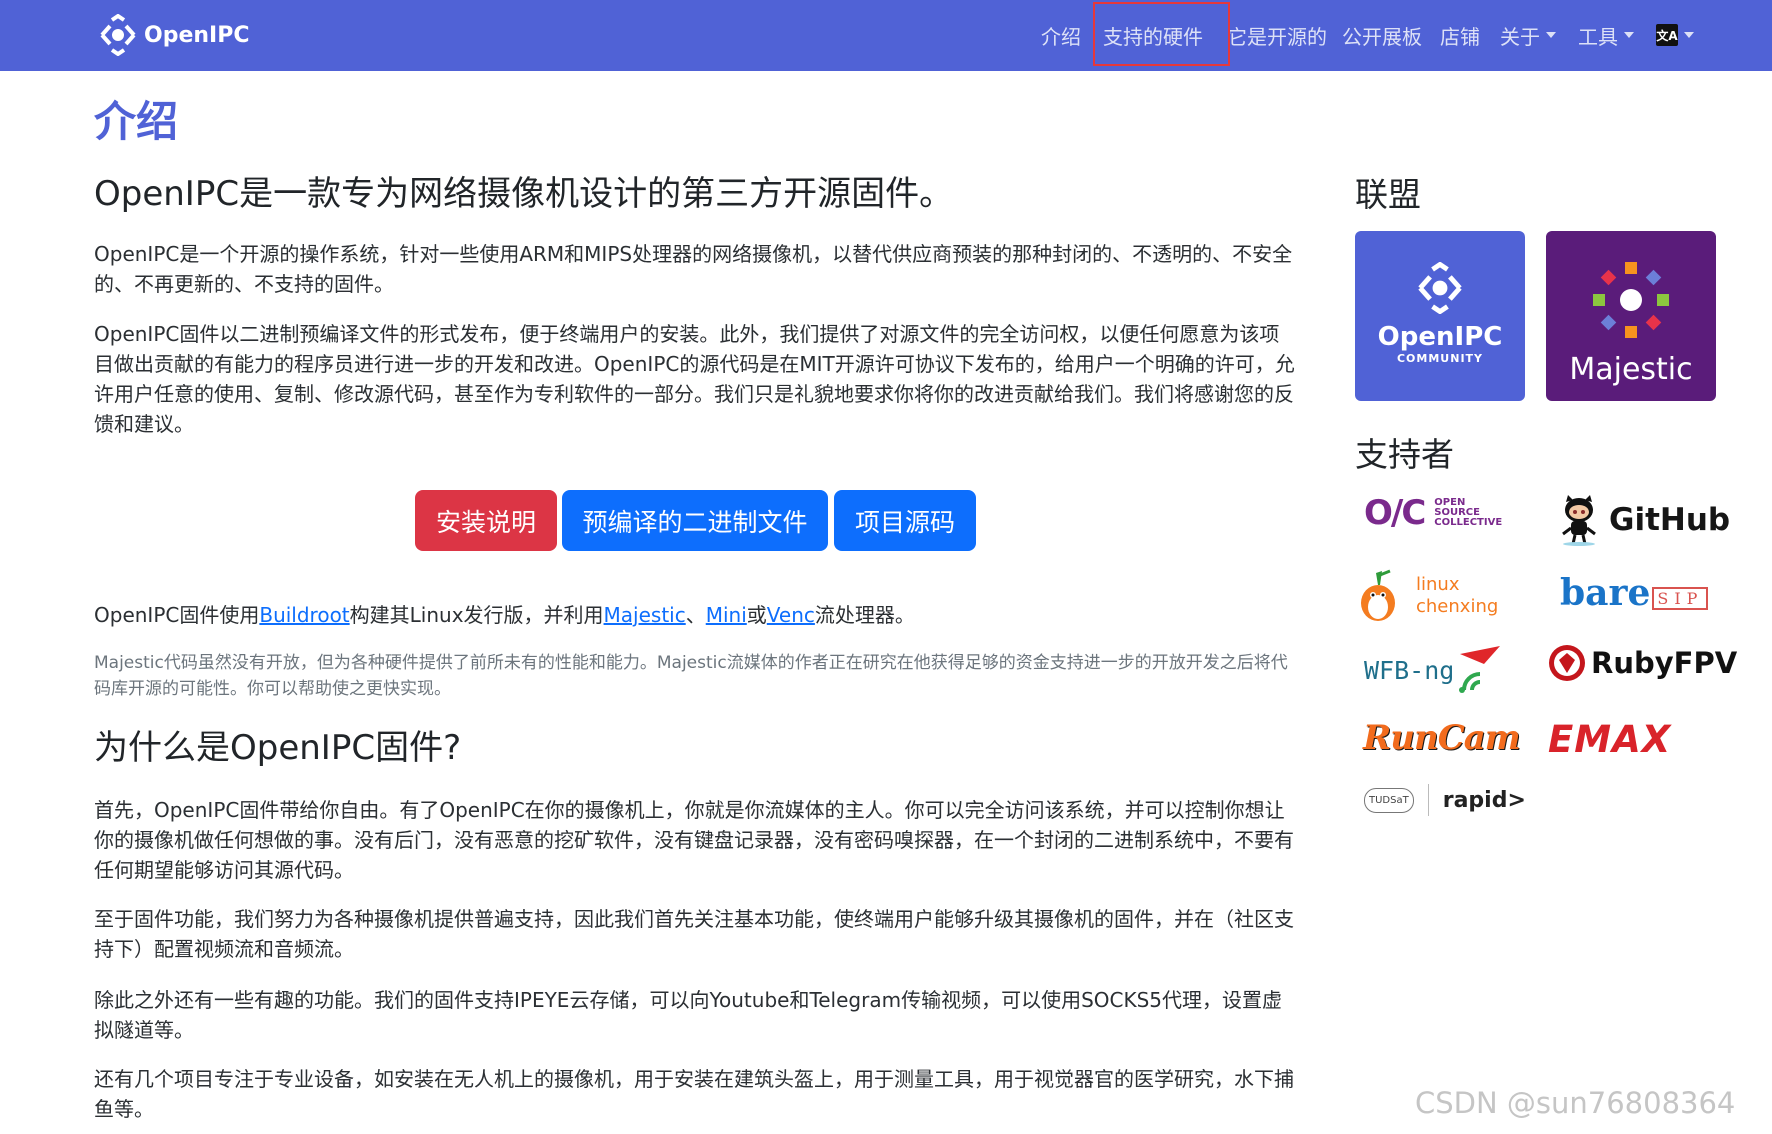 This screenshot has height=1134, width=1772. What do you see at coordinates (1631, 300) in the screenshot?
I see `majestic-logo-icon` at bounding box center [1631, 300].